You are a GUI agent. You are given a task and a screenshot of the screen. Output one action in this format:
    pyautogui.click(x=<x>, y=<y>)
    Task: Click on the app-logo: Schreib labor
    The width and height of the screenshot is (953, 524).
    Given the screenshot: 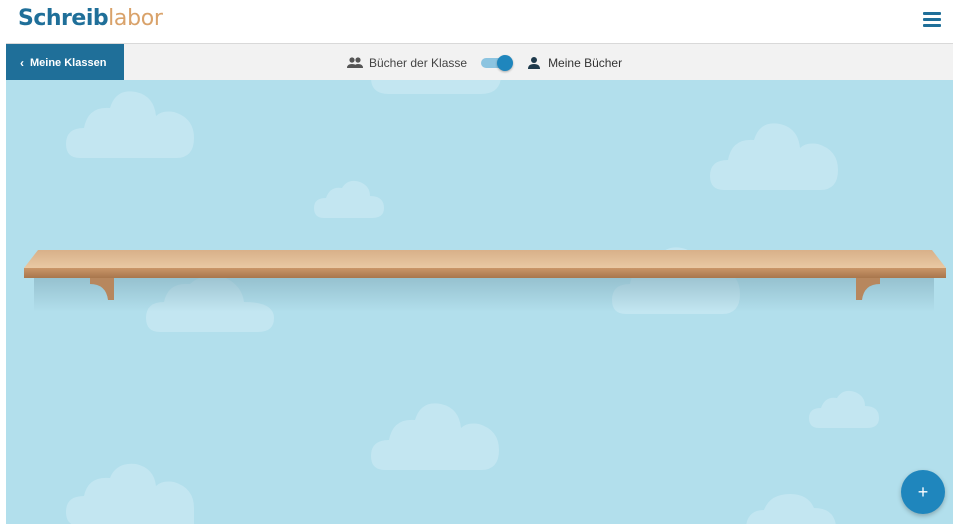 What is the action you would take?
    pyautogui.click(x=90, y=21)
    